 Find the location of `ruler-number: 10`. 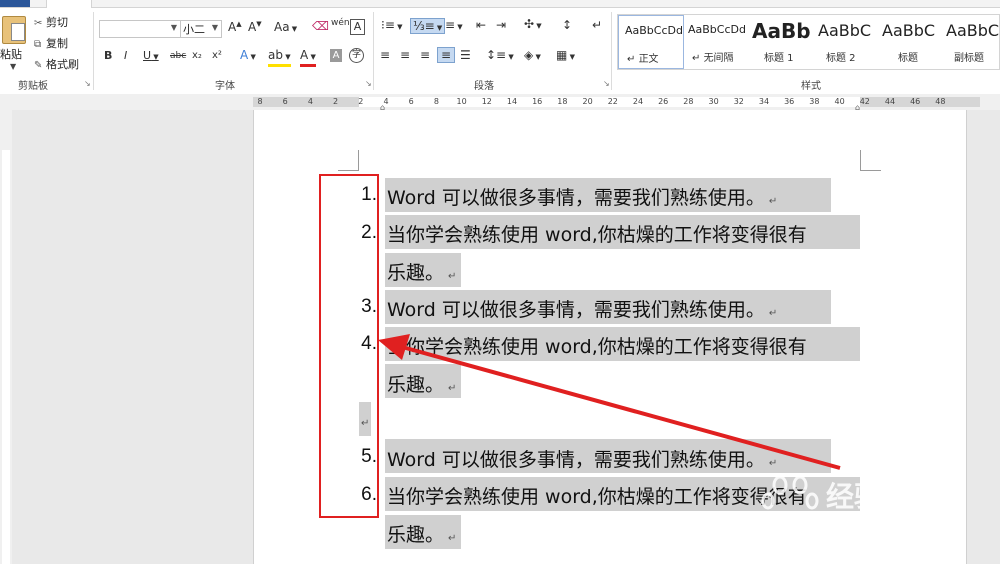

ruler-number: 10 is located at coordinates (461, 101).